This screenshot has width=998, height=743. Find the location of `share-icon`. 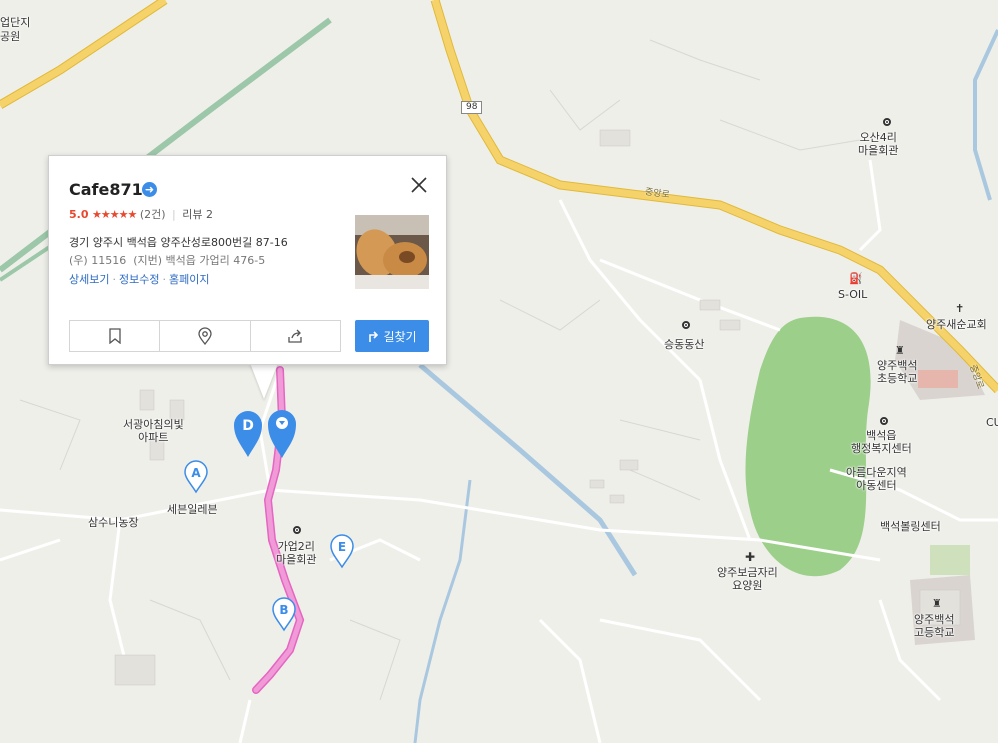

share-icon is located at coordinates (295, 336).